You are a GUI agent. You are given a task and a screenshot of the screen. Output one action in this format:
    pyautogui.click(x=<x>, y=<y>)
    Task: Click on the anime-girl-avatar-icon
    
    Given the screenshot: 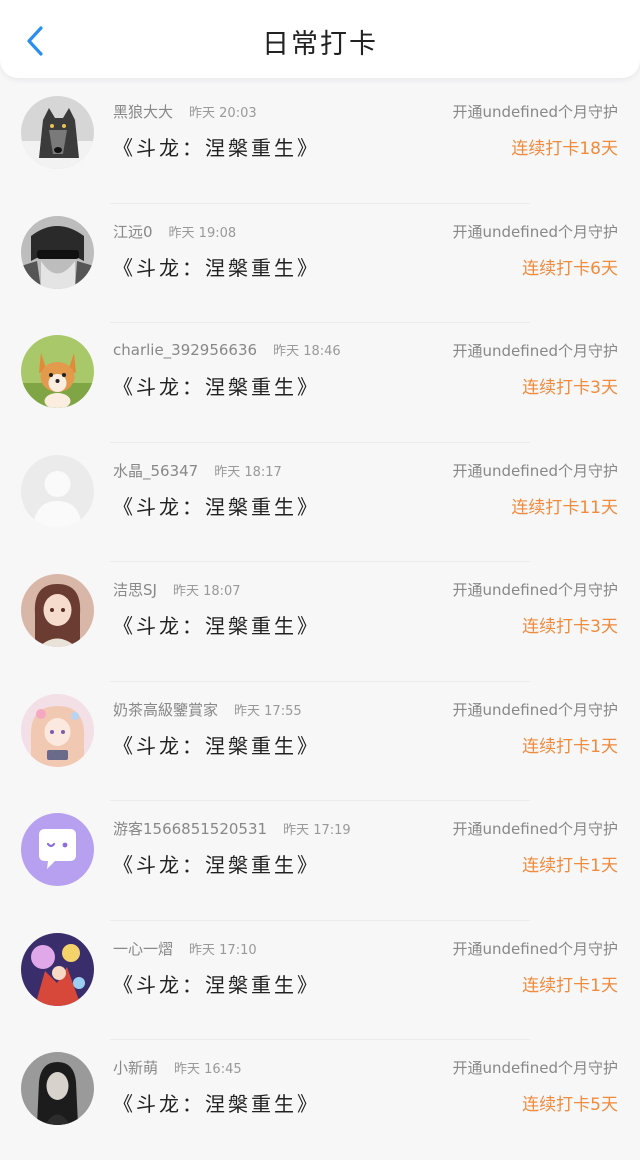 What is the action you would take?
    pyautogui.click(x=57, y=610)
    